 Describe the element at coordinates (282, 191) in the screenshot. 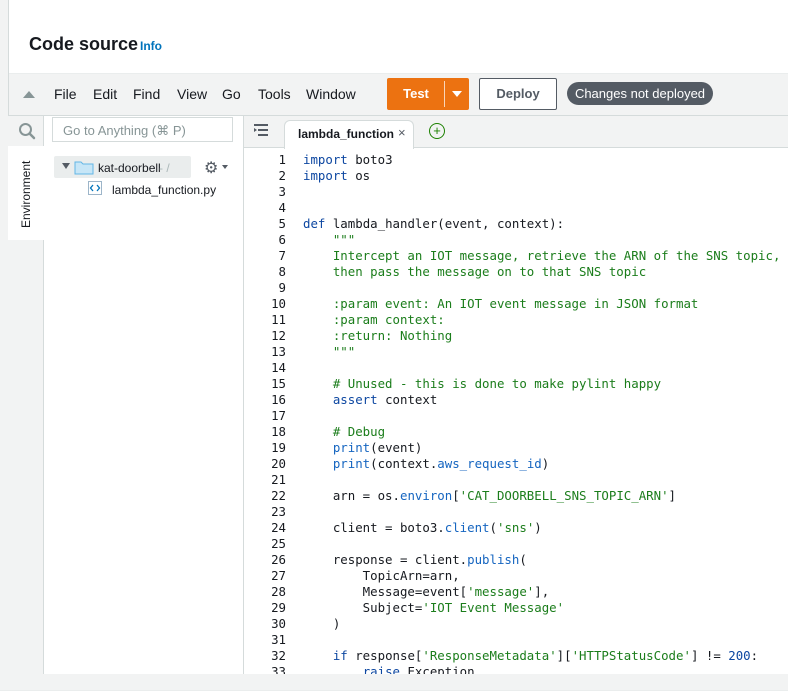

I see `line-number: 3` at that location.